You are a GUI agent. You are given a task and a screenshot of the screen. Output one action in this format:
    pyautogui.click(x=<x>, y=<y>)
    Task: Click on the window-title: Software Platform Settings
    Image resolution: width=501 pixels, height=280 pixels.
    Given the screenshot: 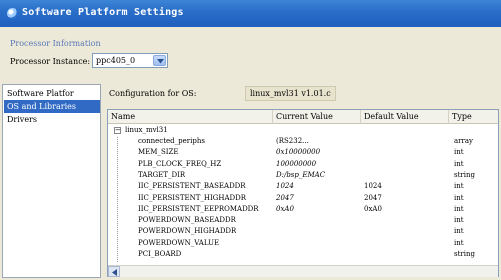 What is the action you would take?
    pyautogui.click(x=103, y=12)
    